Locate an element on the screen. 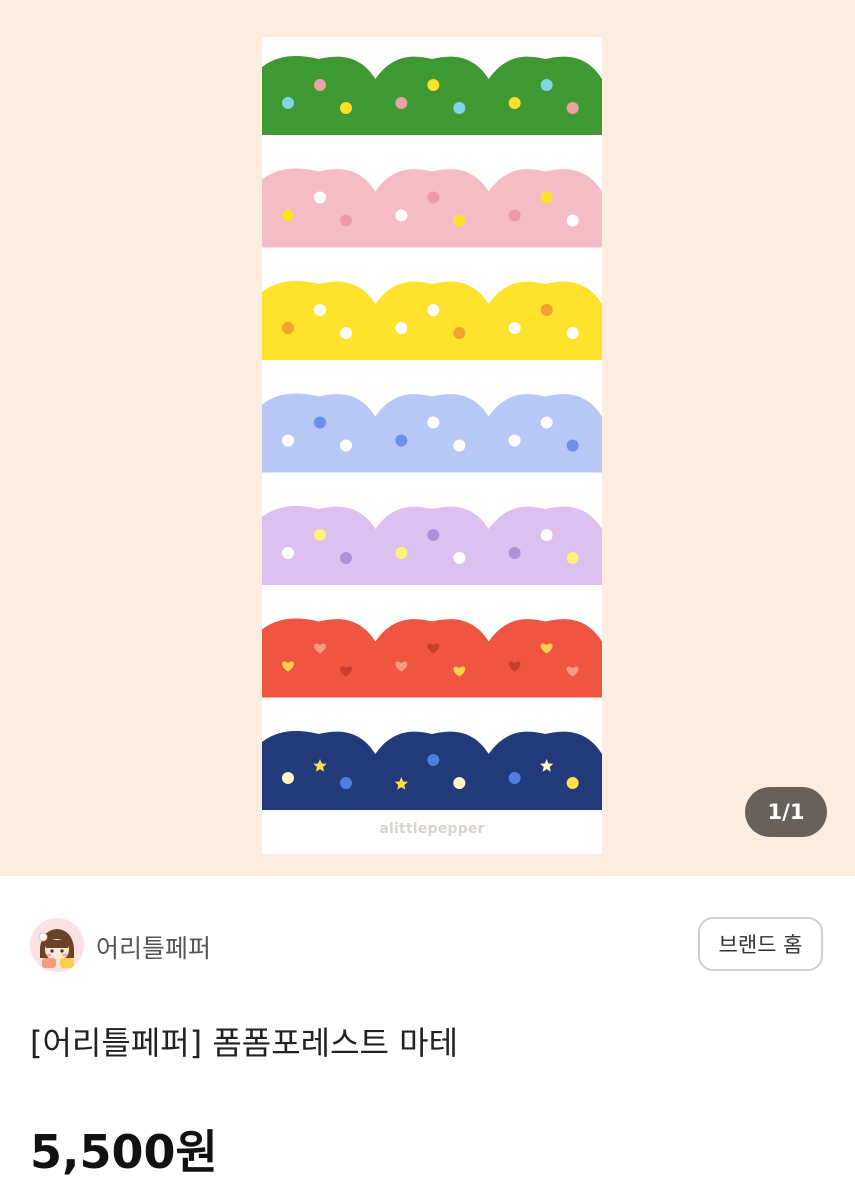  brand-name: 어리틀페퍼 is located at coordinates (153, 947).